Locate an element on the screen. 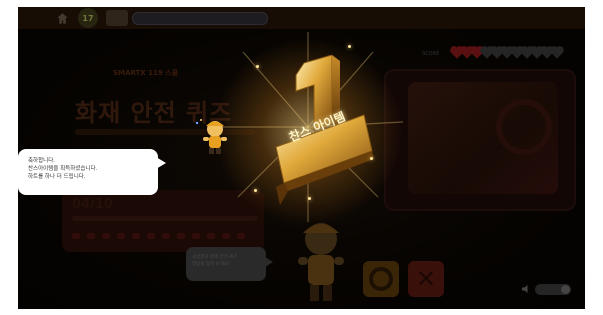 The image size is (603, 315). hint-line: 소방관과 함께 안전 퀴즈 is located at coordinates (215, 257).